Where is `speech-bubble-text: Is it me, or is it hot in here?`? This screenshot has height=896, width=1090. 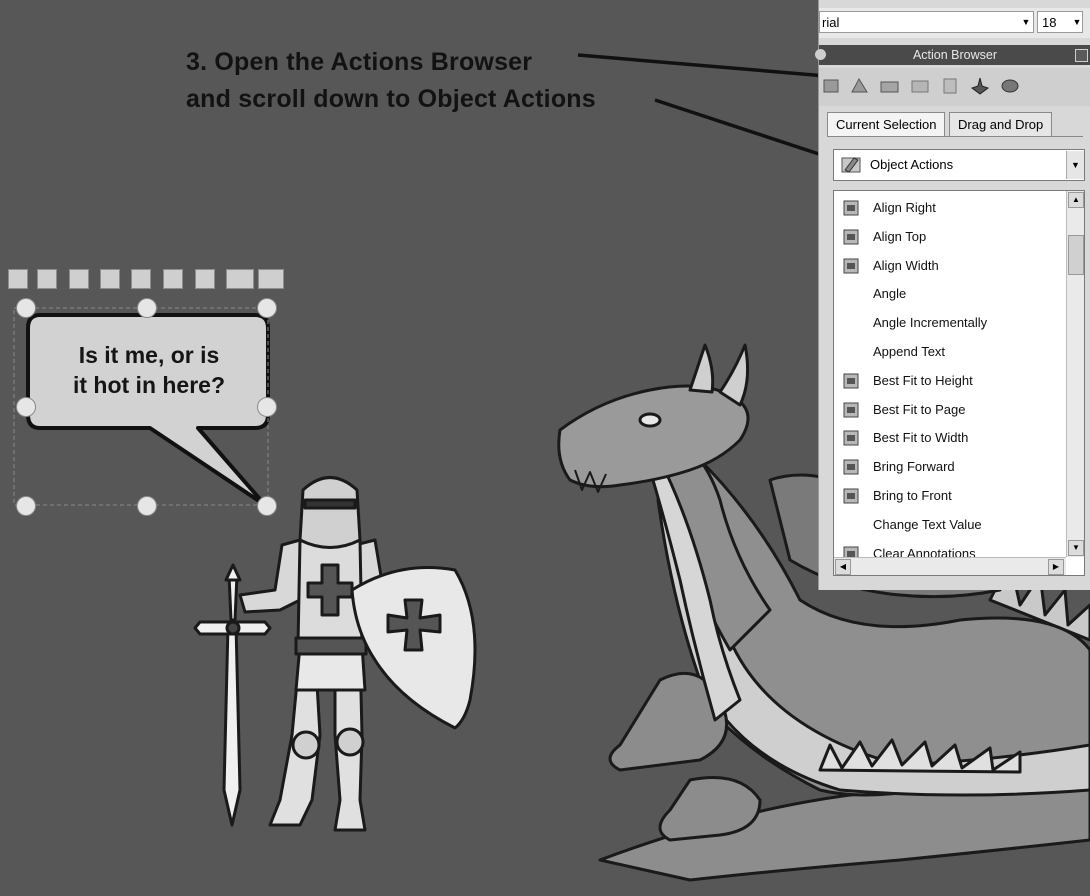
speech-bubble-text: Is it me, or is it hot in here? is located at coordinates (149, 370).